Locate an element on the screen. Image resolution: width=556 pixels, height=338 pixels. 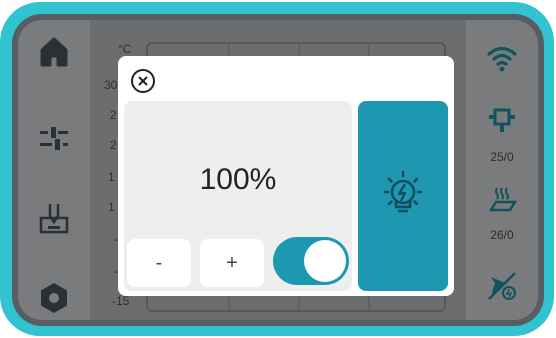
home-icon is located at coordinates (54, 52).